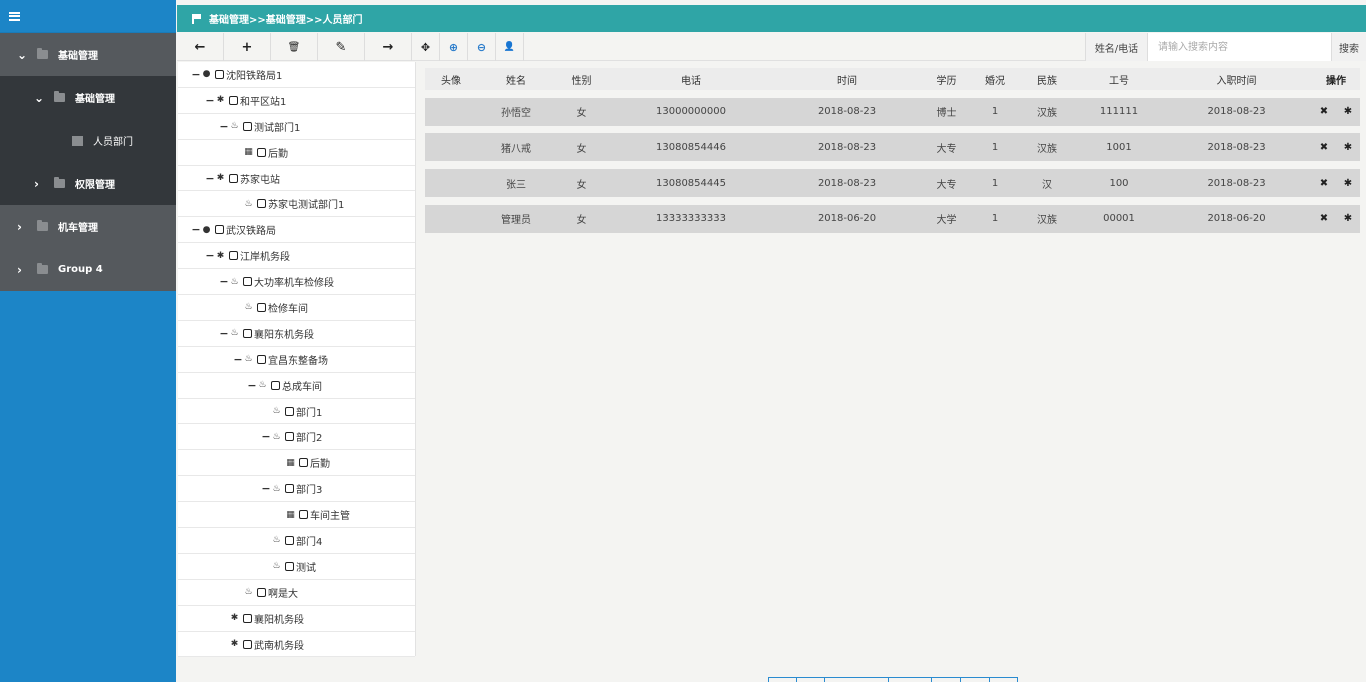  I want to click on table-cell: 1, so click(995, 147).